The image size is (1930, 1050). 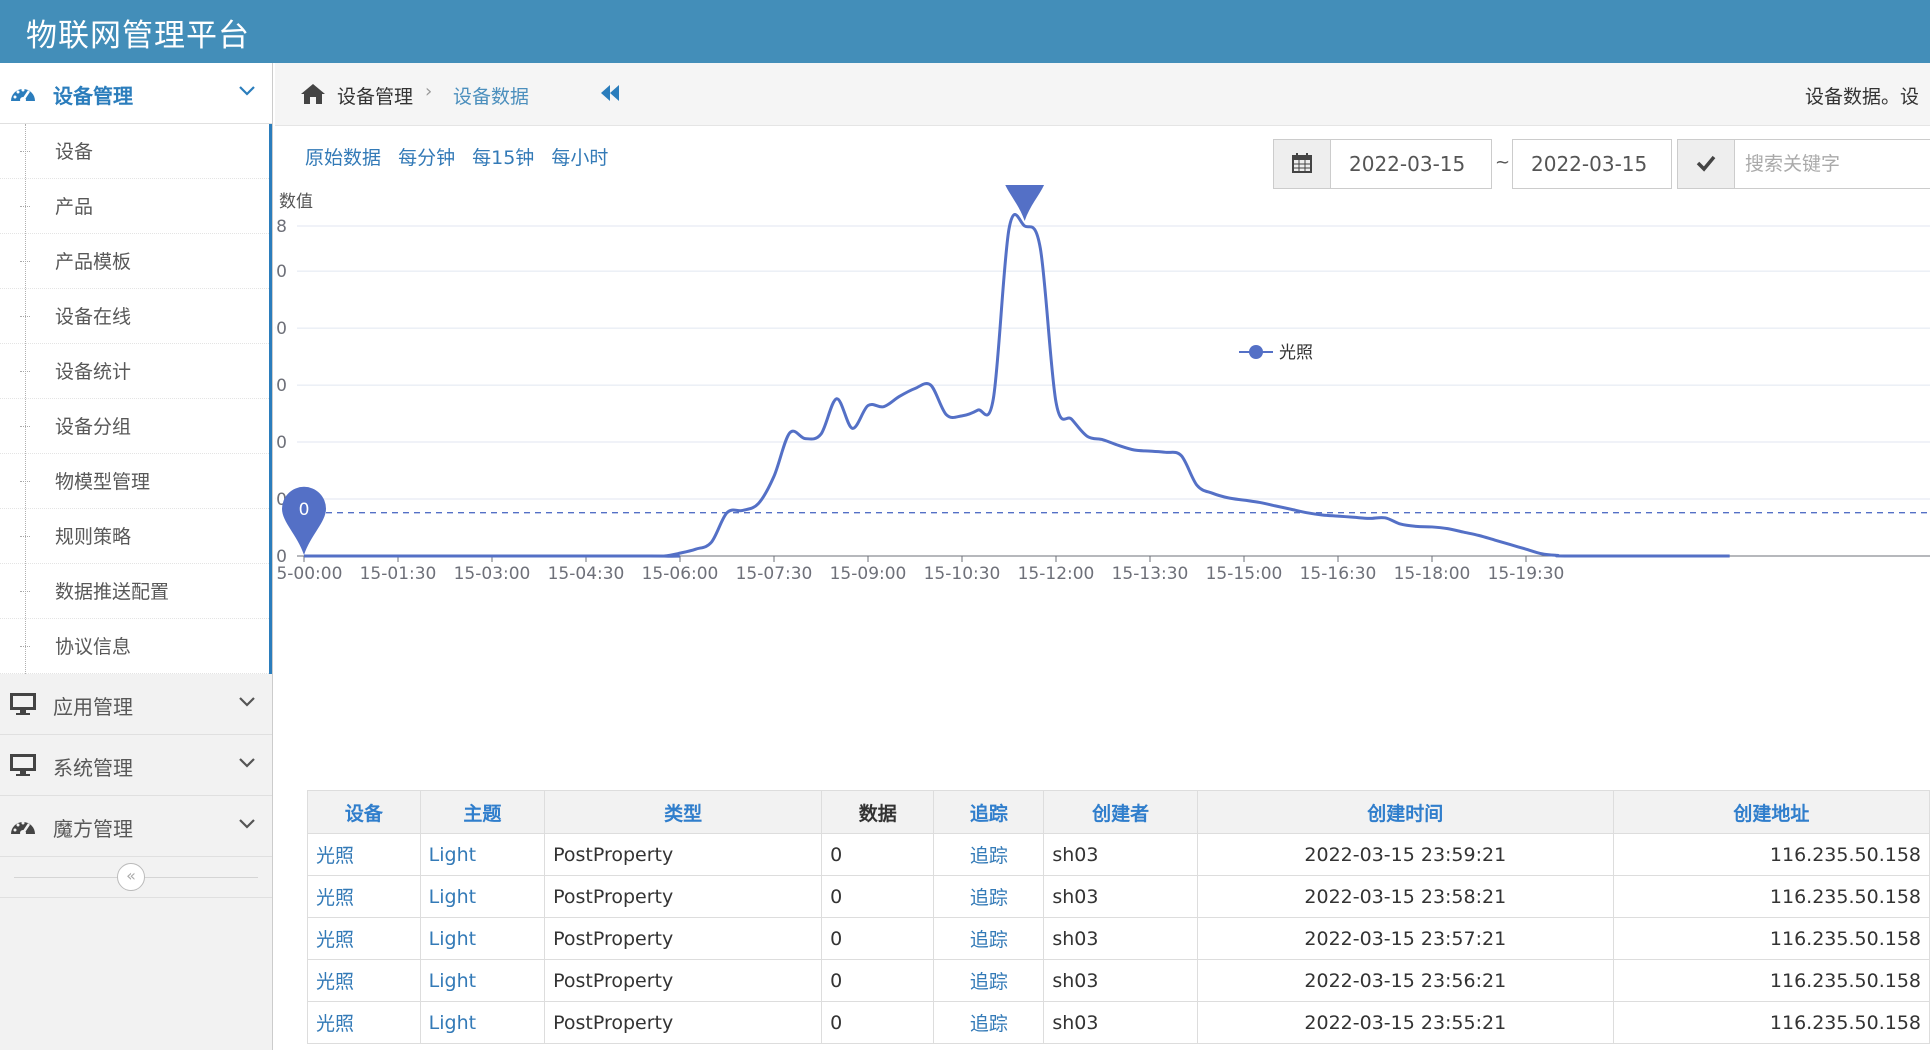 I want to click on sidebar-item-protocol: 协议信息, so click(x=134, y=646).